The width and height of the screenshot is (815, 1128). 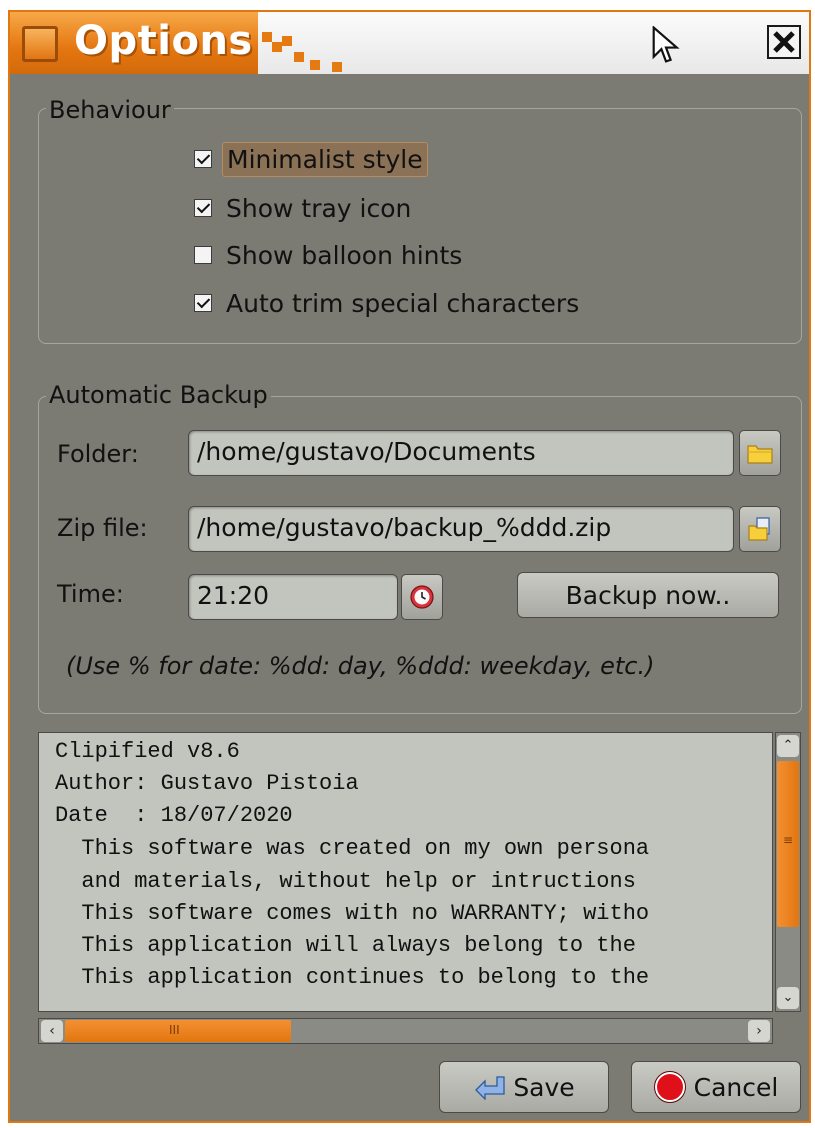 What do you see at coordinates (325, 159) in the screenshot?
I see `checkbox-label: Minimalist style` at bounding box center [325, 159].